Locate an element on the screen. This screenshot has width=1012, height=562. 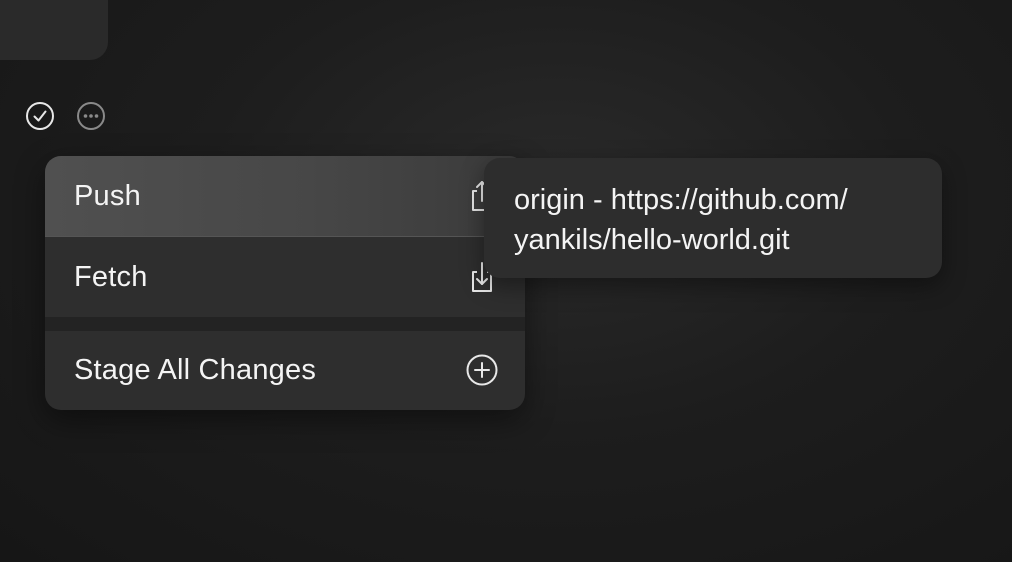
top-left-panel is located at coordinates (54, 30).